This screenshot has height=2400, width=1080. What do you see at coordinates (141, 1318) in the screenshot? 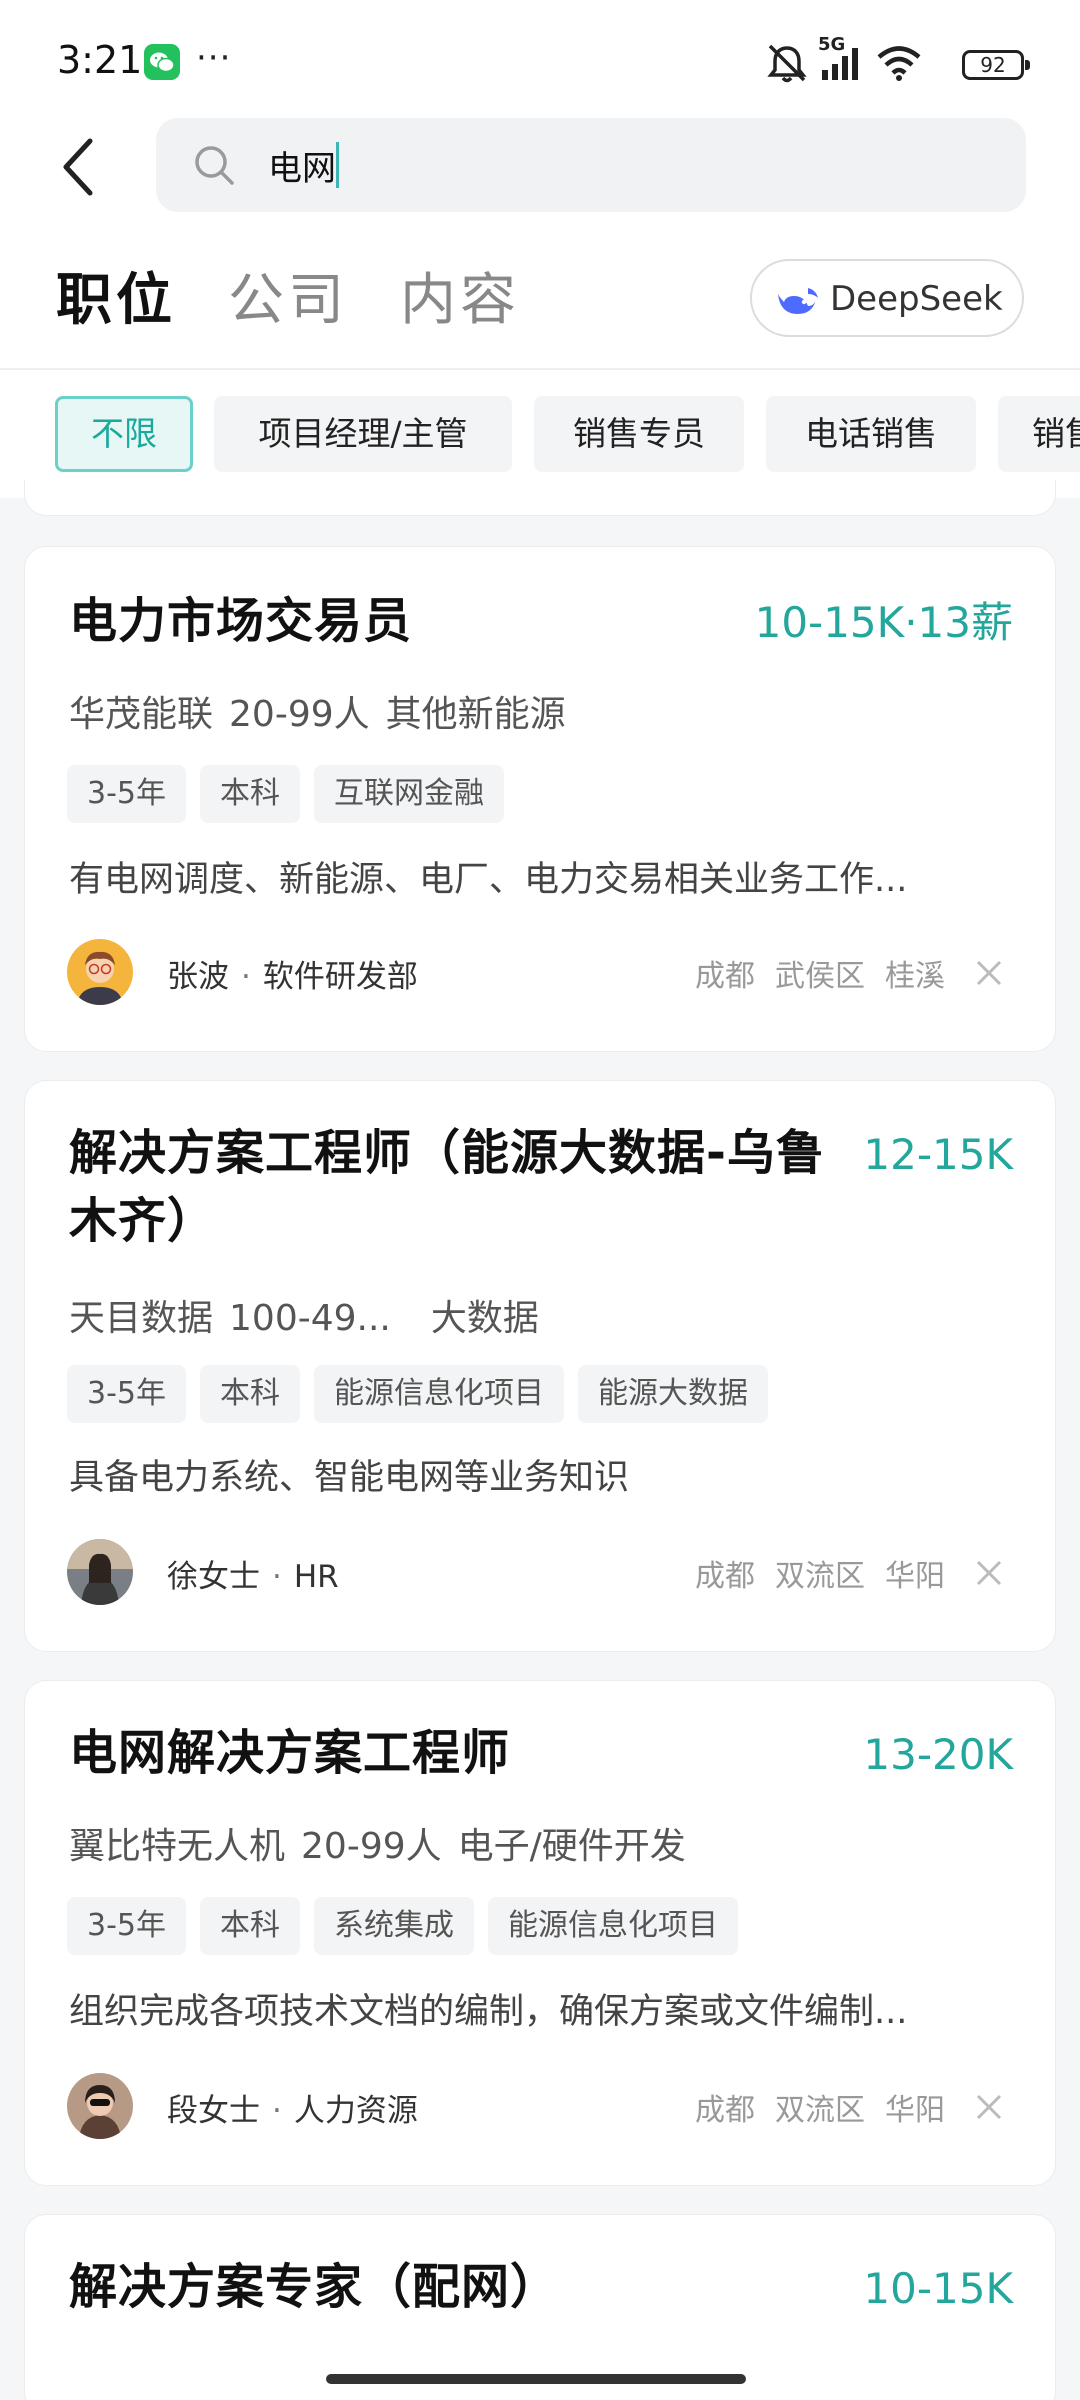
I see `company-name: 天目数据` at bounding box center [141, 1318].